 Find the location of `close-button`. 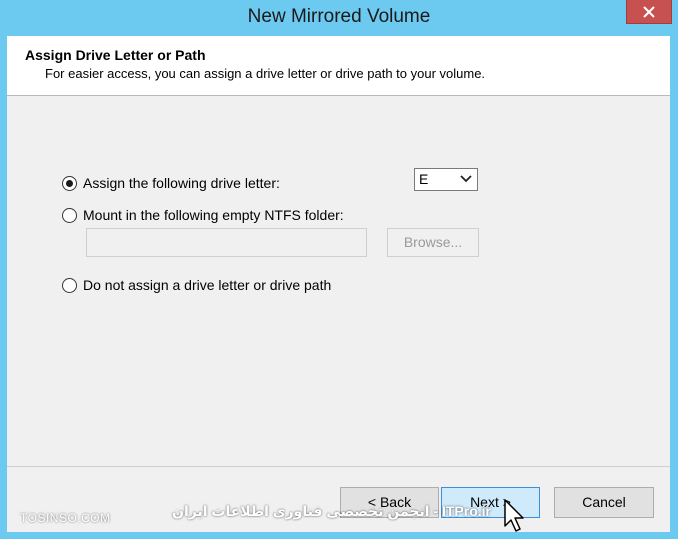

close-button is located at coordinates (649, 12).